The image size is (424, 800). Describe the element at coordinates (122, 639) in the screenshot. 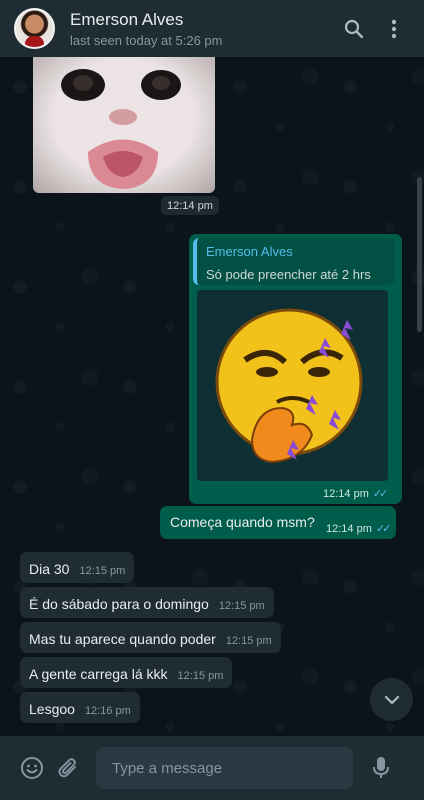

I see `message-text: Mas tu aparece quando poder` at that location.